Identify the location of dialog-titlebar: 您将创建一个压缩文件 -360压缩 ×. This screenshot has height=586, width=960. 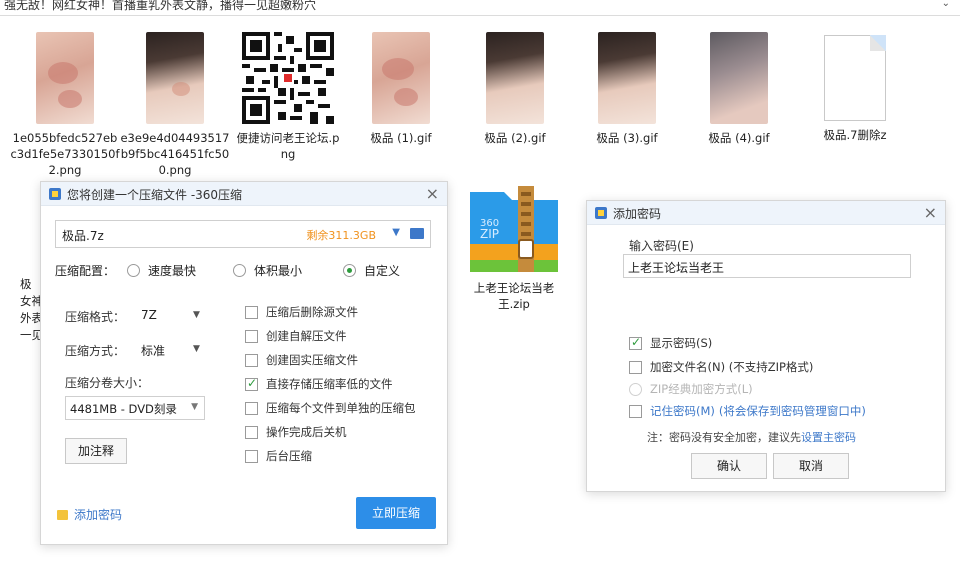
(244, 194).